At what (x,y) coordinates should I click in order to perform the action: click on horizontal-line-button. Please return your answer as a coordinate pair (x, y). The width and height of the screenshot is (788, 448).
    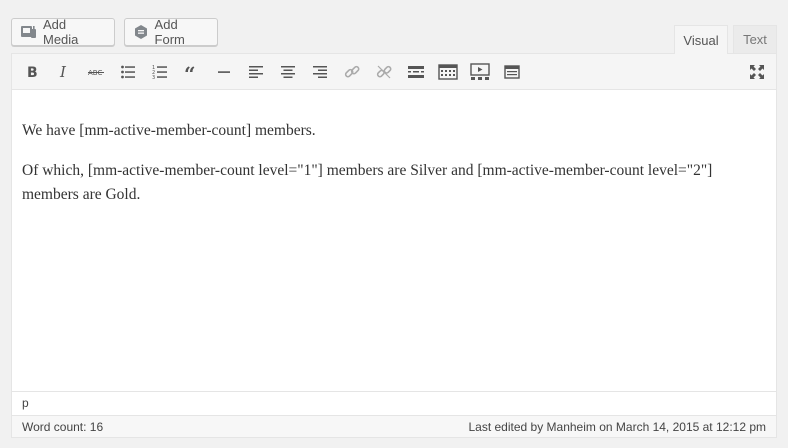
    Looking at the image, I should click on (224, 72).